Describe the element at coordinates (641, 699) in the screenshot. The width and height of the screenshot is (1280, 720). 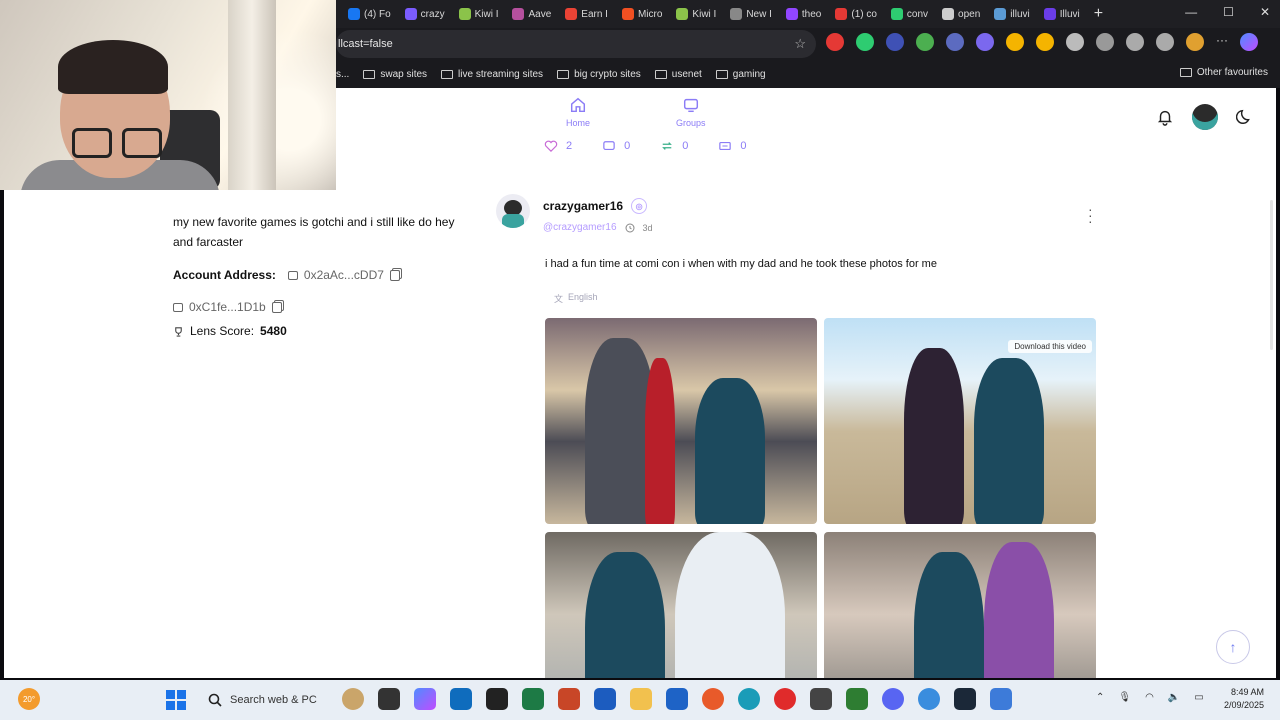
I see `file-explorer-icon` at that location.